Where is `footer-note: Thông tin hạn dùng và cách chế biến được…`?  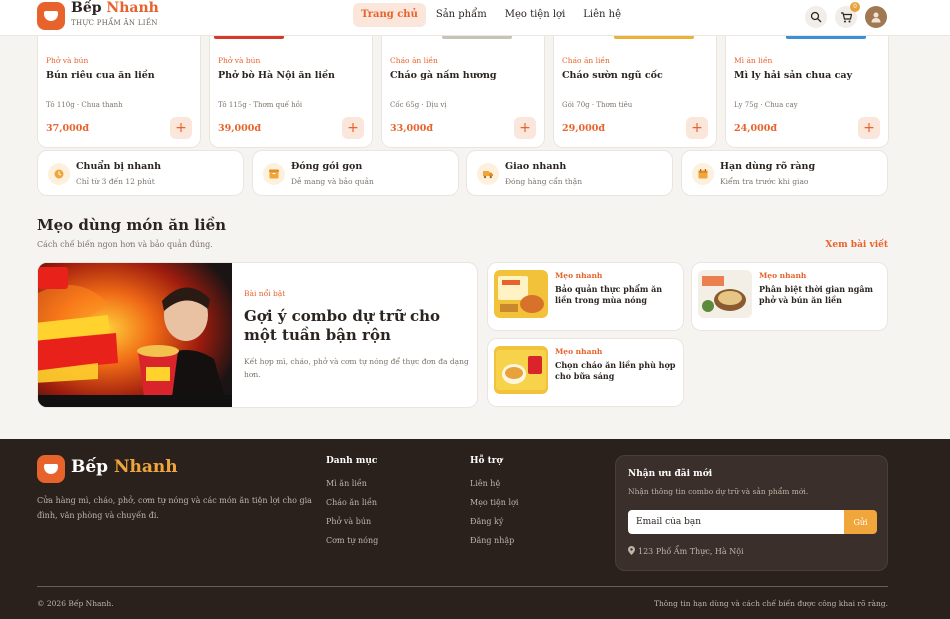 footer-note: Thông tin hạn dùng và cách chế biến được… is located at coordinates (770, 603).